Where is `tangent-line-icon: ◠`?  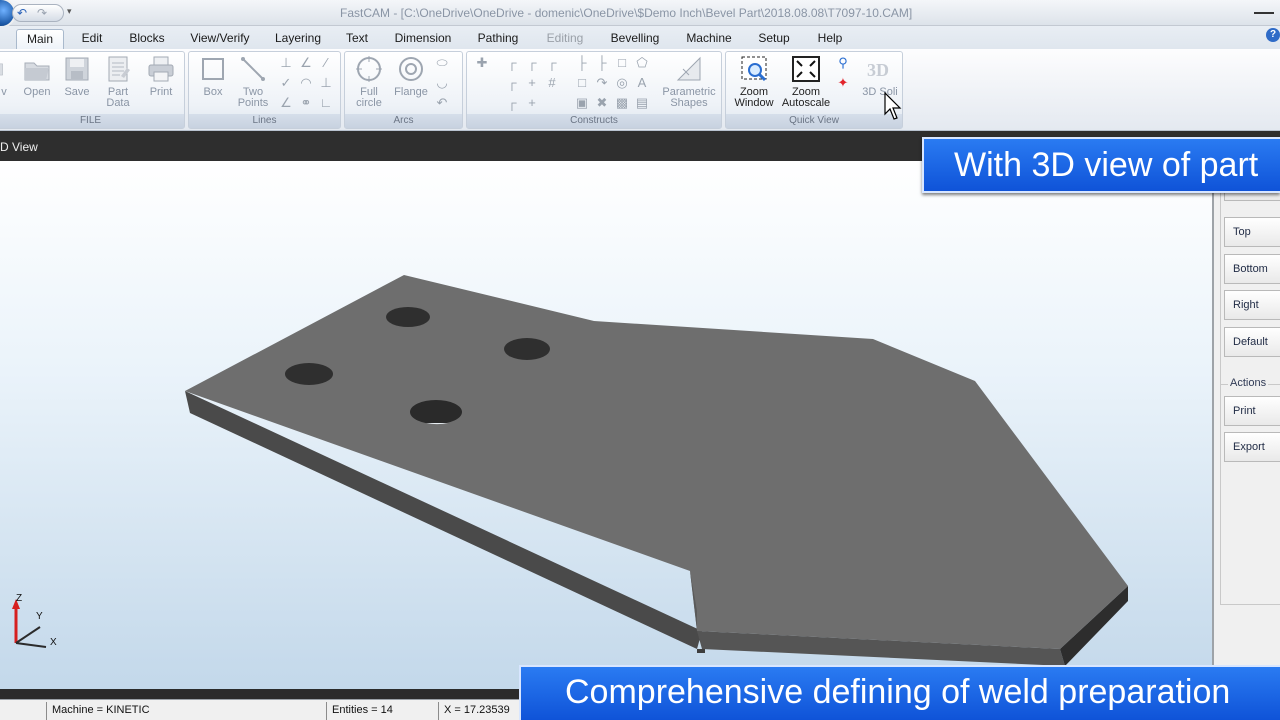
tangent-line-icon: ◠ is located at coordinates (306, 83).